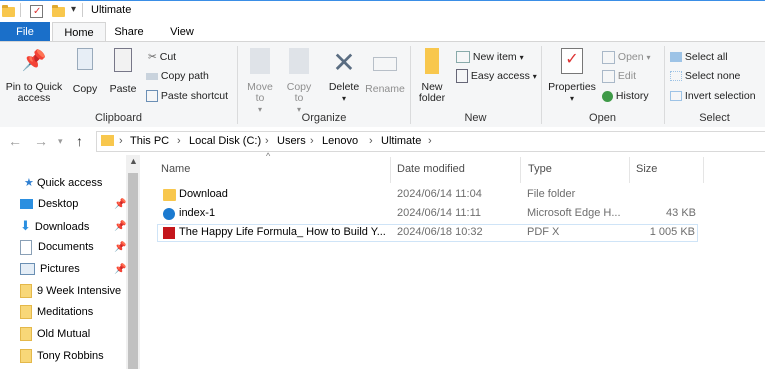 The width and height of the screenshot is (765, 369). Describe the element at coordinates (50, 269) in the screenshot. I see `nav-item-pictures: Pictures` at that location.